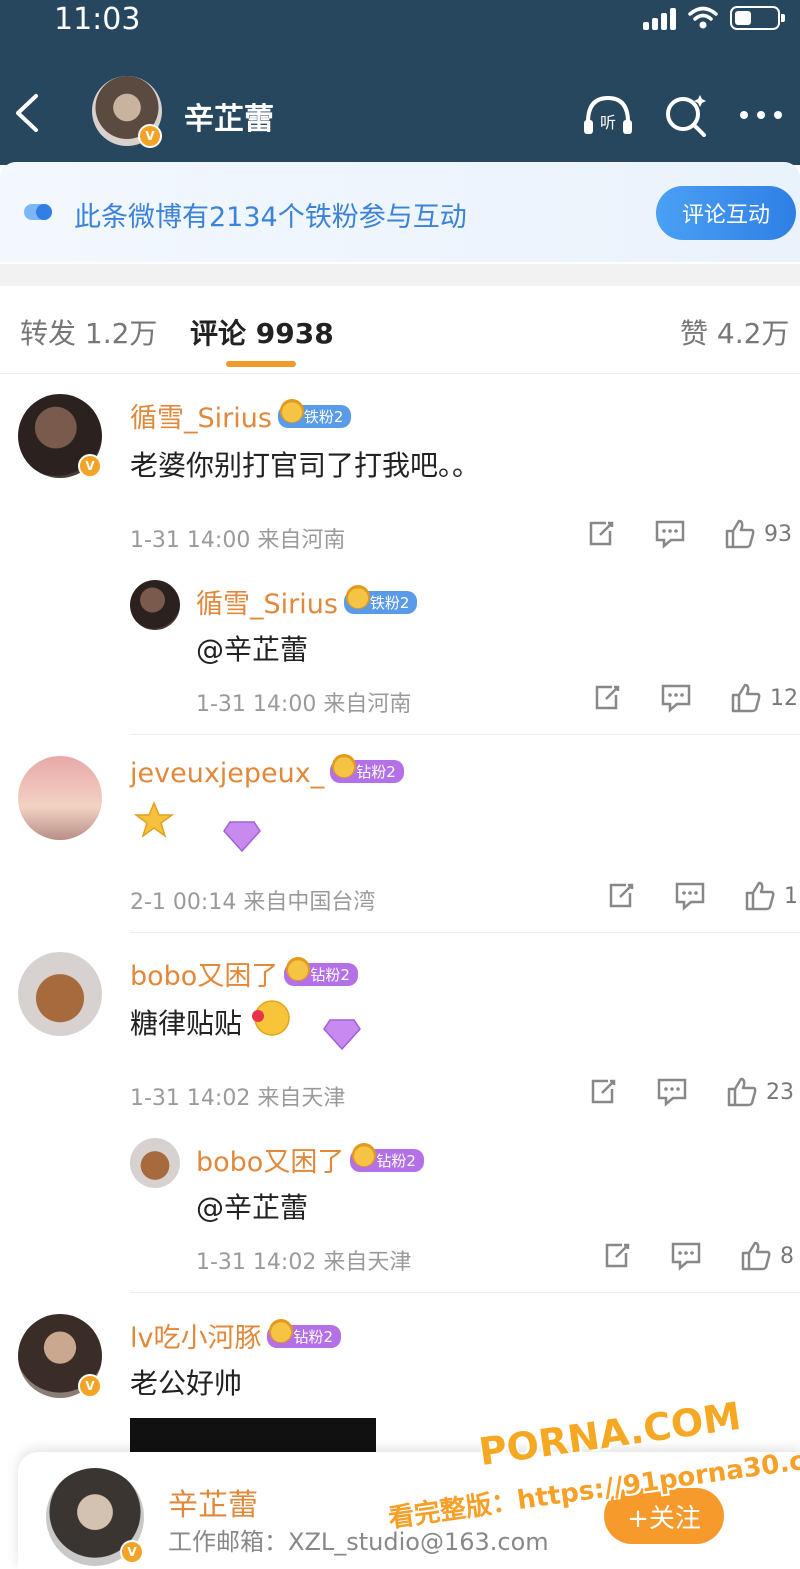 Image resolution: width=800 pixels, height=1569 pixels. Describe the element at coordinates (229, 119) in the screenshot. I see `header-title: 辛芷蕾` at that location.